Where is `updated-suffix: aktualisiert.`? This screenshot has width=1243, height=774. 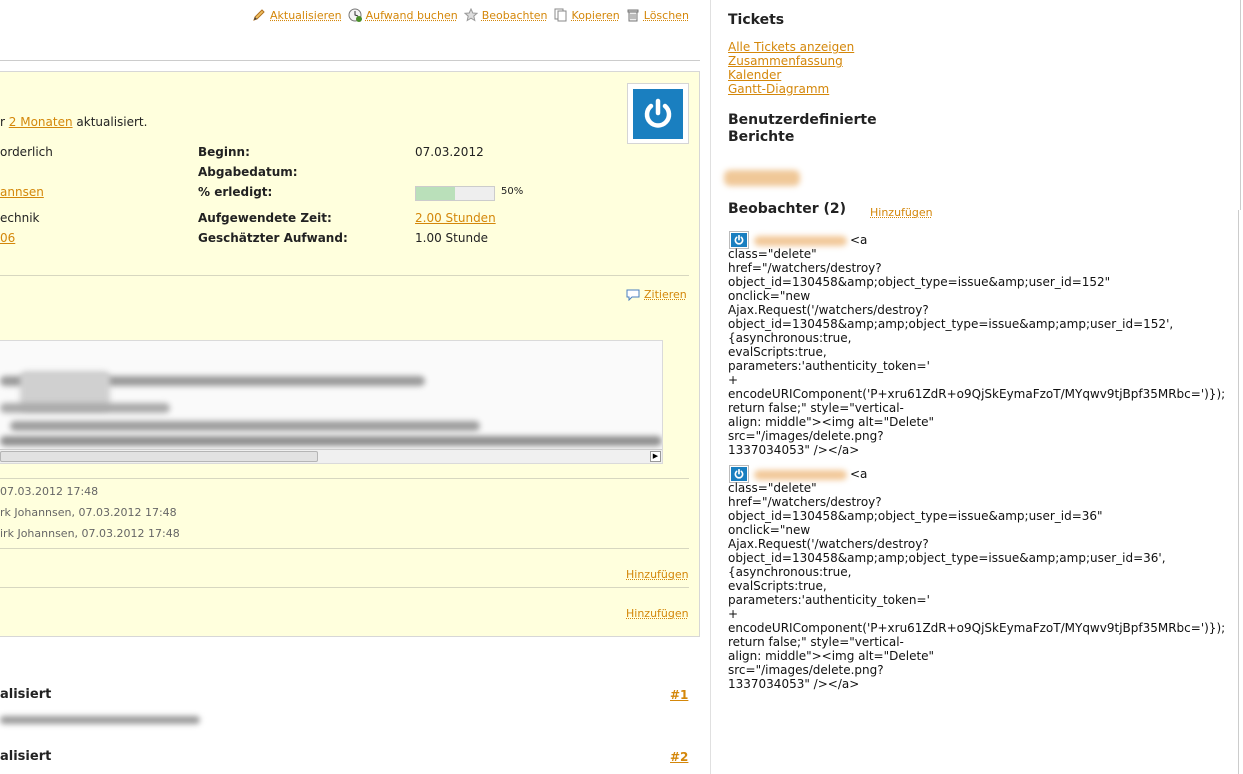 updated-suffix: aktualisiert. is located at coordinates (112, 122).